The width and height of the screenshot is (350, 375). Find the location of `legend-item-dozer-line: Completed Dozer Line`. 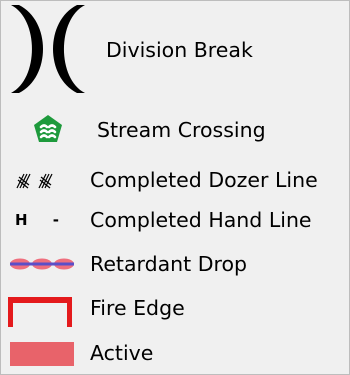

legend-item-dozer-line: Completed Dozer Line is located at coordinates (175, 181).